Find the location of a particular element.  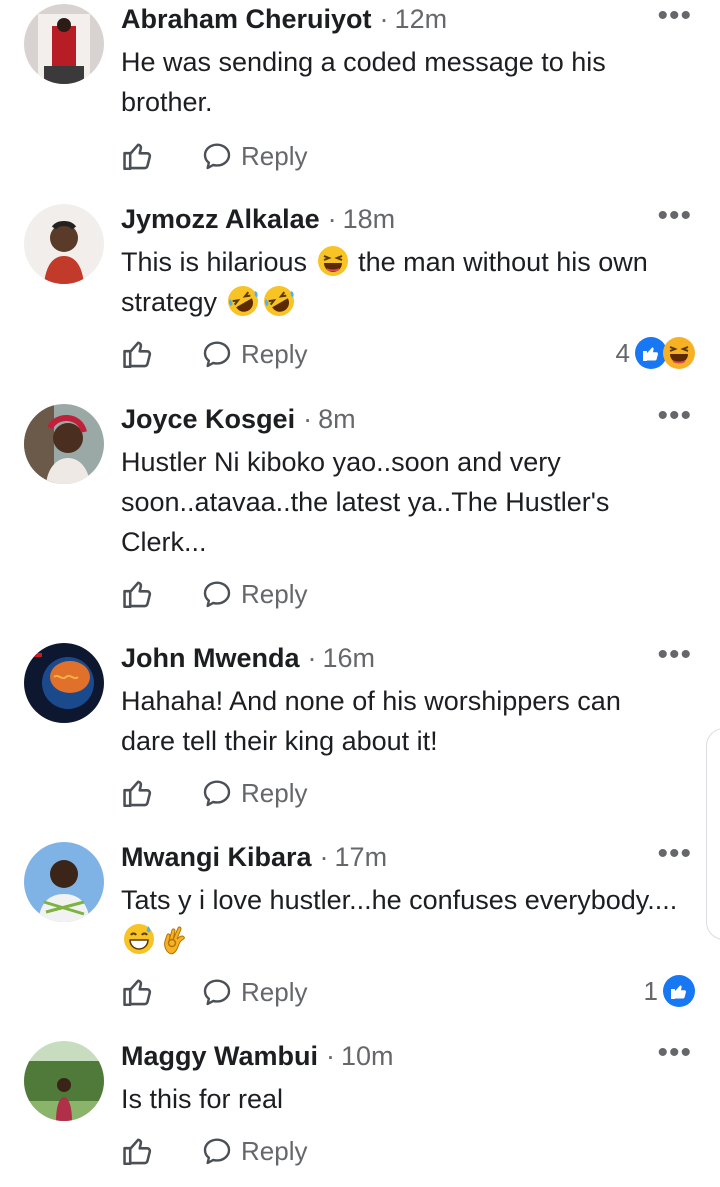

edge-panel-handle is located at coordinates (713, 834).